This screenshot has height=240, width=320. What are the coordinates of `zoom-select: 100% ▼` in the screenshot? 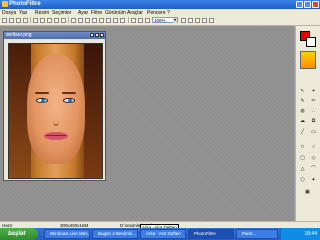 It's located at (165, 20).